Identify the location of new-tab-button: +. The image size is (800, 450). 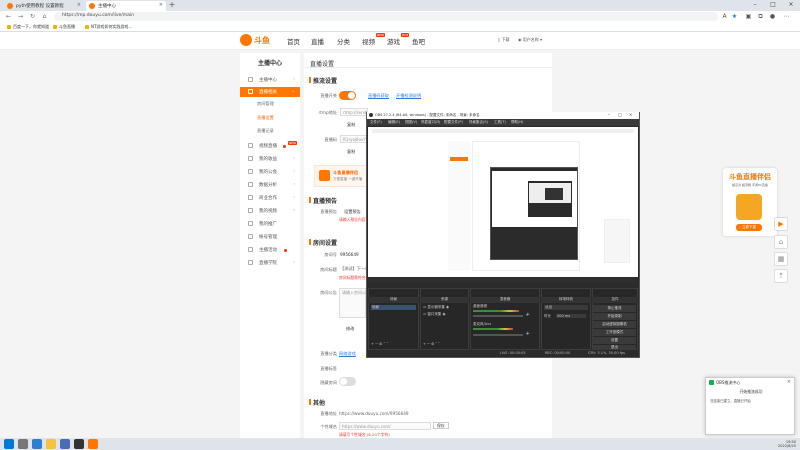
(172, 5).